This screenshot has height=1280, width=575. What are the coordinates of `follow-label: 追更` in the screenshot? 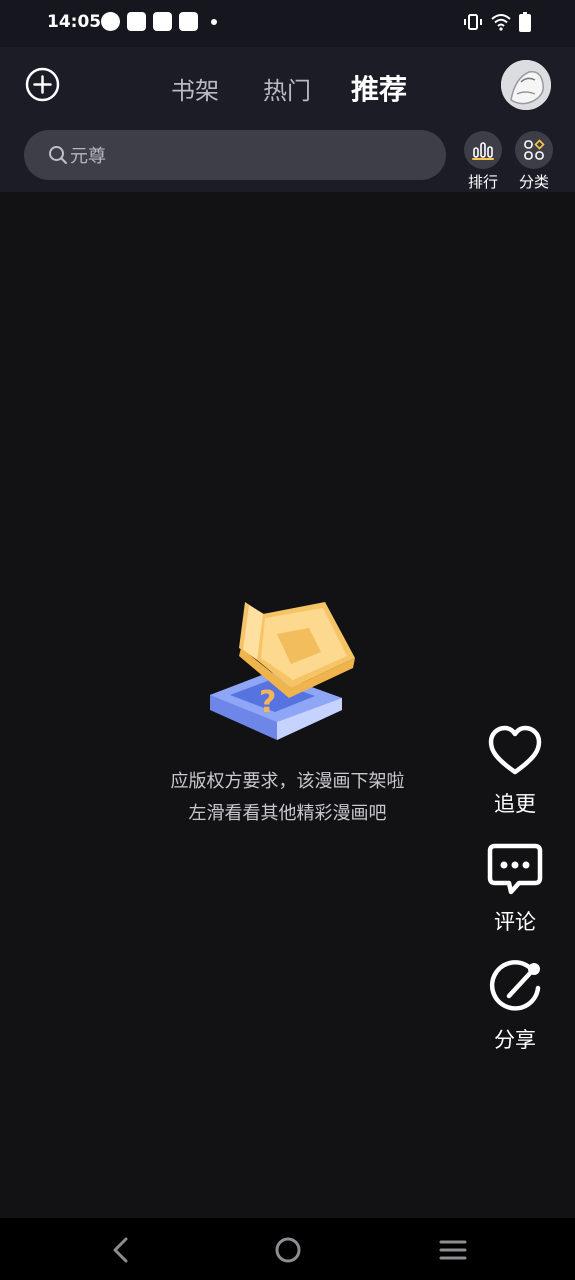 It's located at (515, 804).